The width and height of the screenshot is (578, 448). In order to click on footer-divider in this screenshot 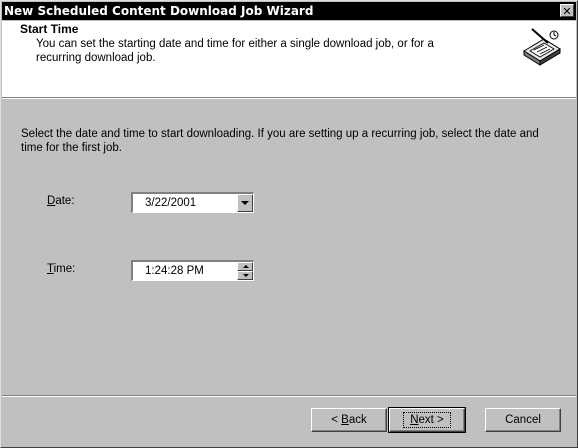, I will do `click(289, 396)`.